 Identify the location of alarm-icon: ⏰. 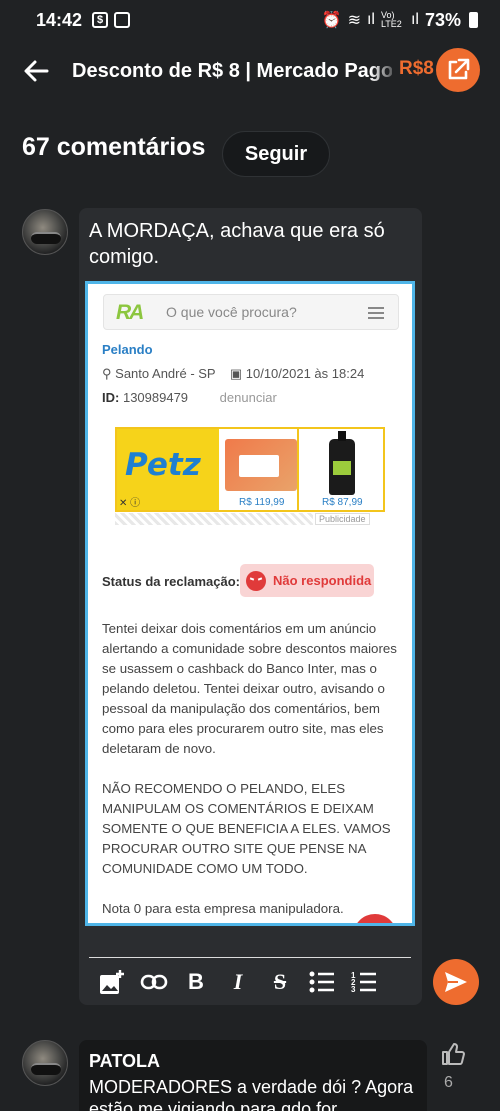
(331, 20).